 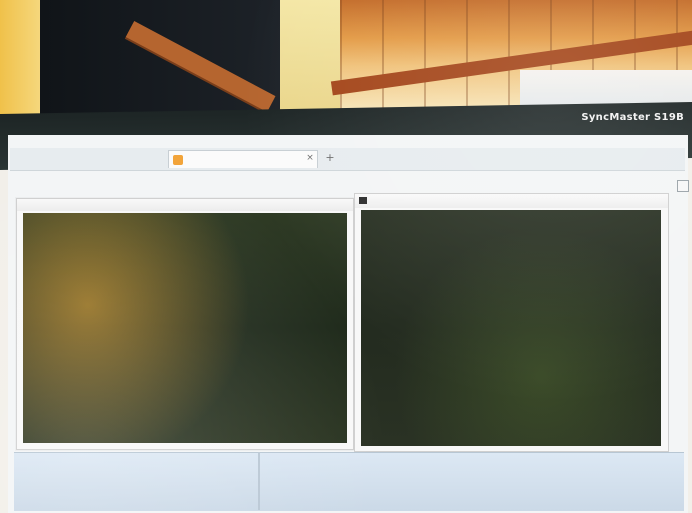 What do you see at coordinates (511, 201) in the screenshot?
I see `right-console-titlebar` at bounding box center [511, 201].